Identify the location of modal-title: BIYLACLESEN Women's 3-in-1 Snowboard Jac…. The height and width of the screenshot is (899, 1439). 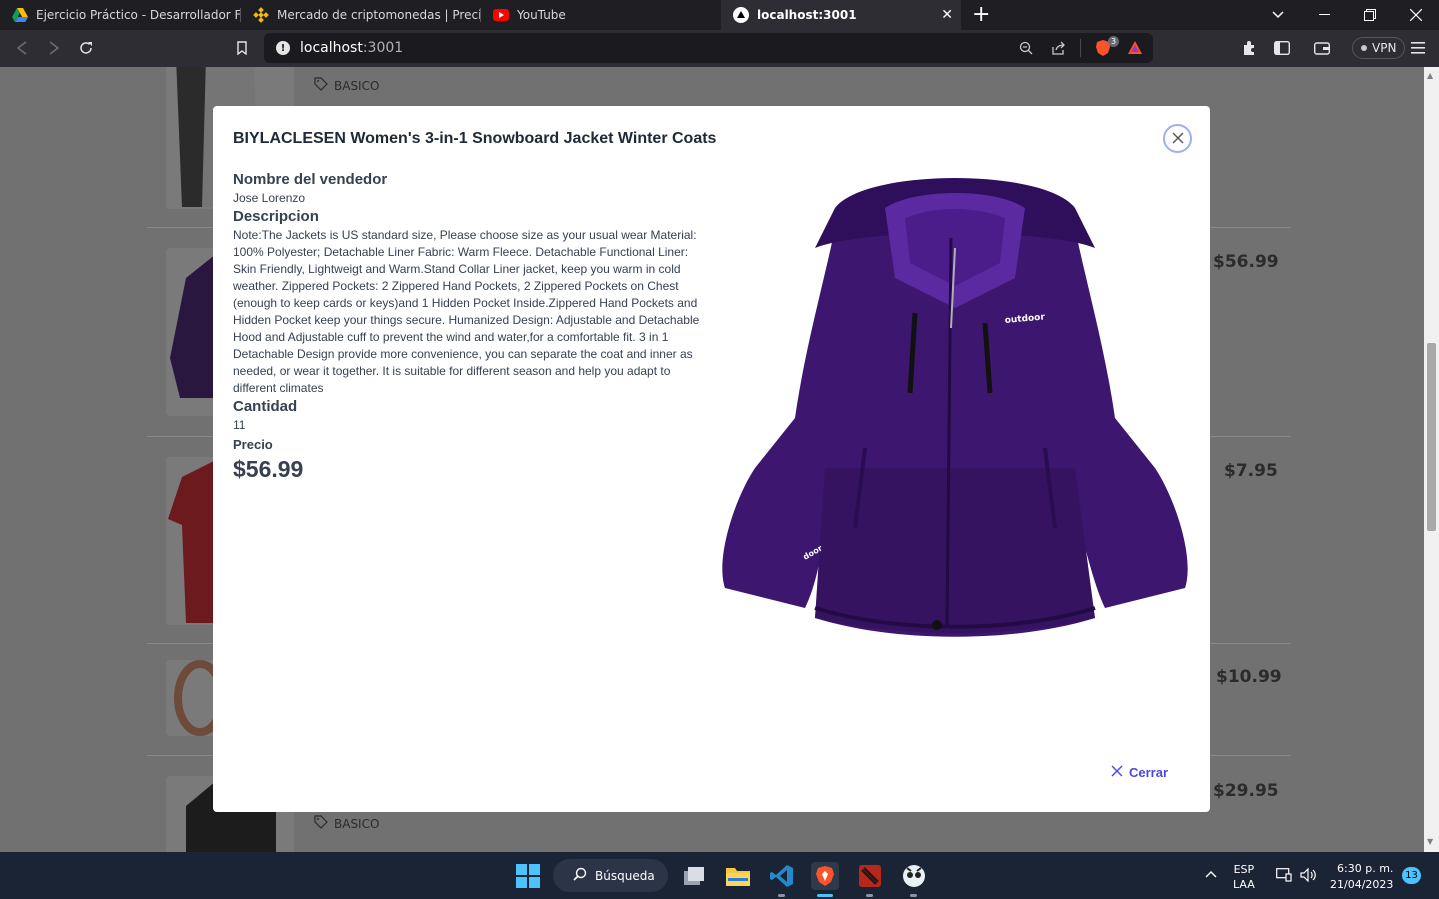
(475, 138).